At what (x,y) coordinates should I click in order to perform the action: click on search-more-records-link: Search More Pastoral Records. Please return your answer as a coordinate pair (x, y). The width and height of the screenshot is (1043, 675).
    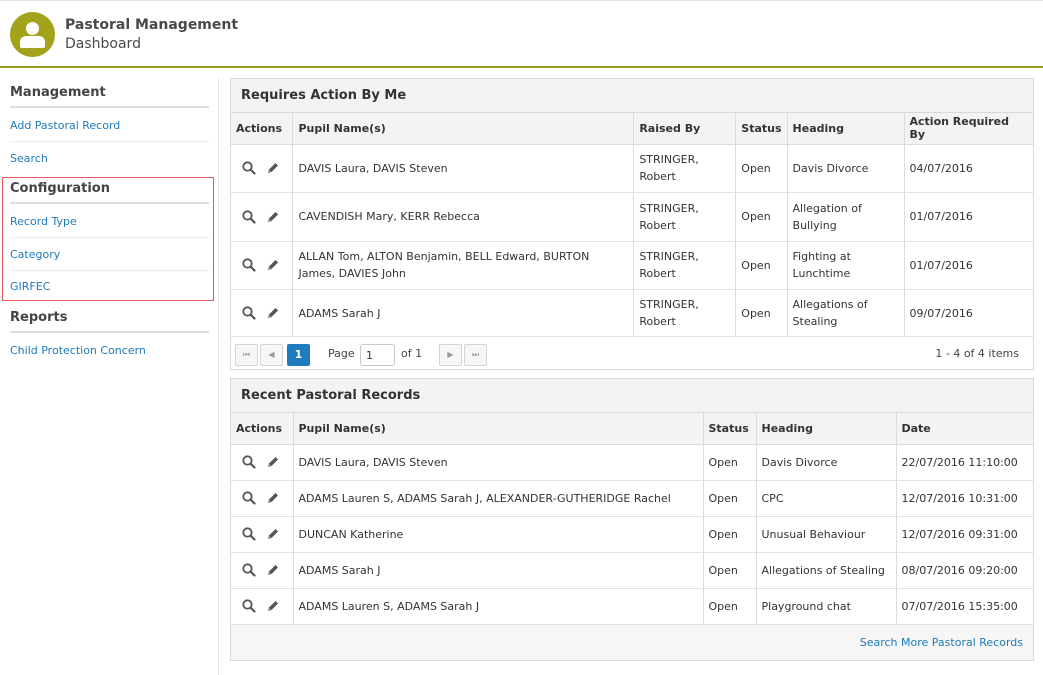
    Looking at the image, I should click on (941, 642).